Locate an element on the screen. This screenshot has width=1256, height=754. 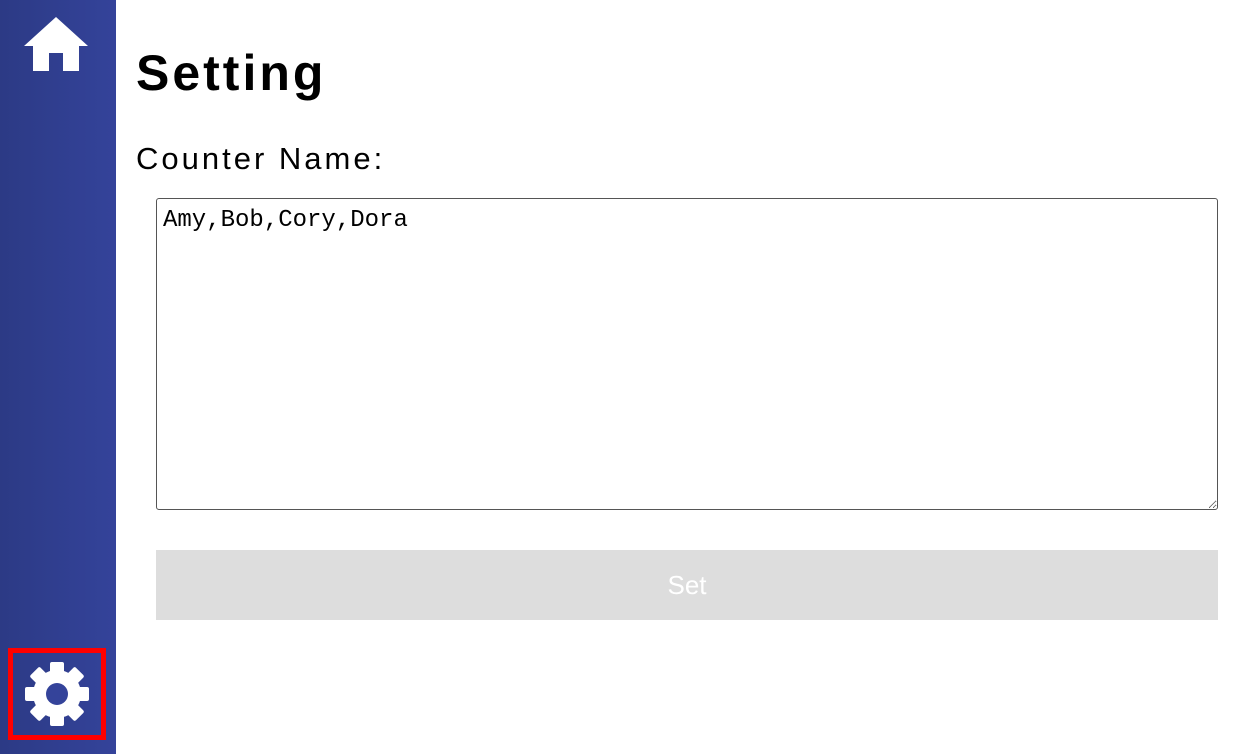
sidebar-item-home is located at coordinates (56, 44).